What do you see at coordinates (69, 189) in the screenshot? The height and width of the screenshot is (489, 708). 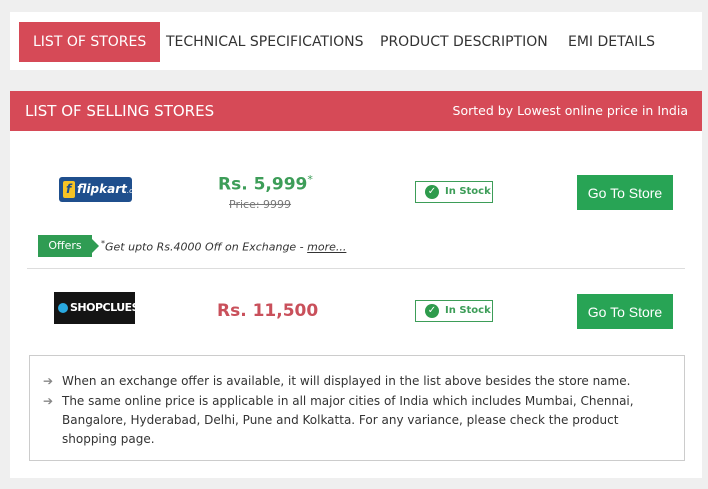 I see `flipkart-bag-icon: f` at bounding box center [69, 189].